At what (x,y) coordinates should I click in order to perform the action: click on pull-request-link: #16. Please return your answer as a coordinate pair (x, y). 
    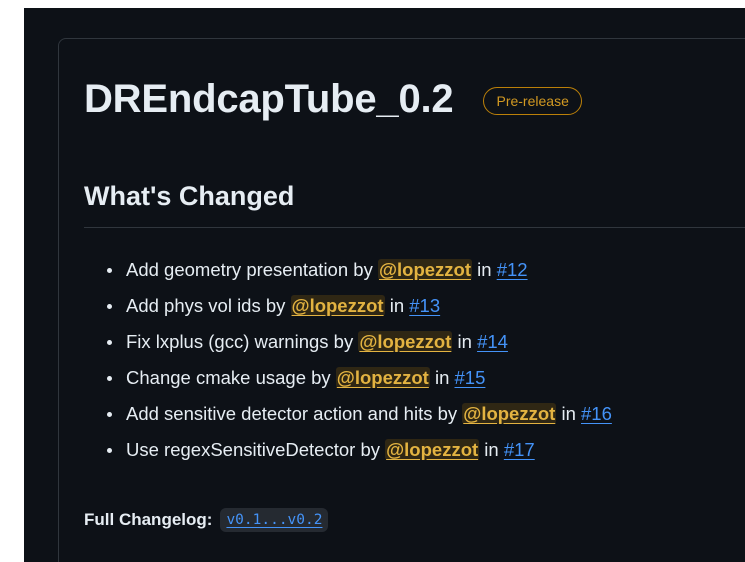
    Looking at the image, I should click on (596, 413).